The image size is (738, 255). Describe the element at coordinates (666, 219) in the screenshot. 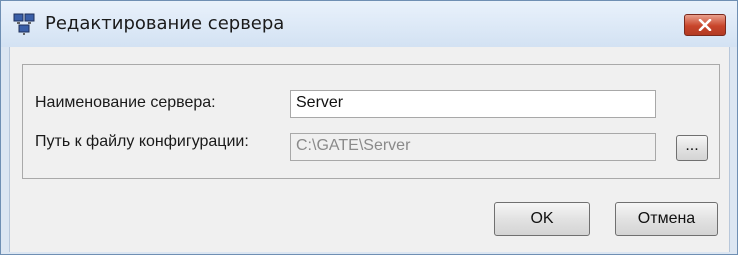

I see `cancel-button: Отмена` at that location.